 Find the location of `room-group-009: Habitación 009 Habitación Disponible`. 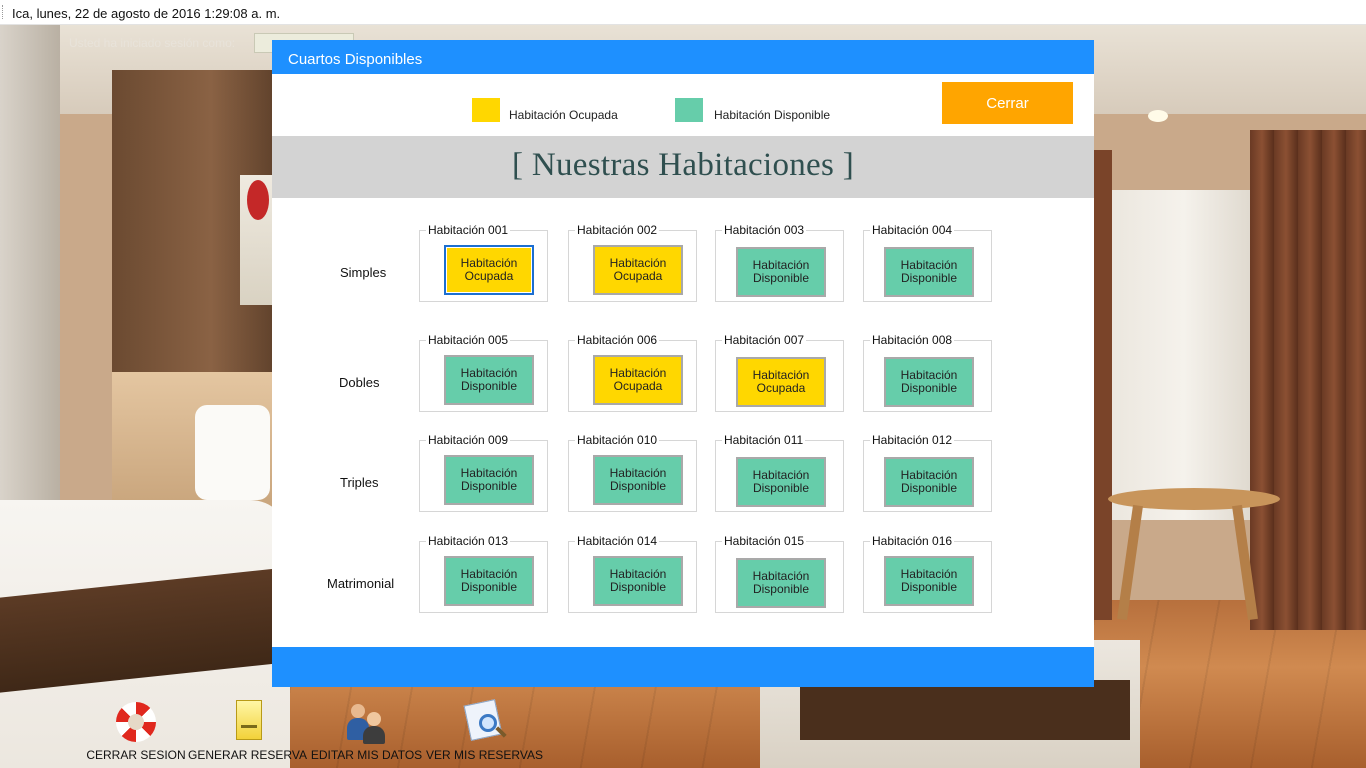

room-group-009: Habitación 009 Habitación Disponible is located at coordinates (483, 472).